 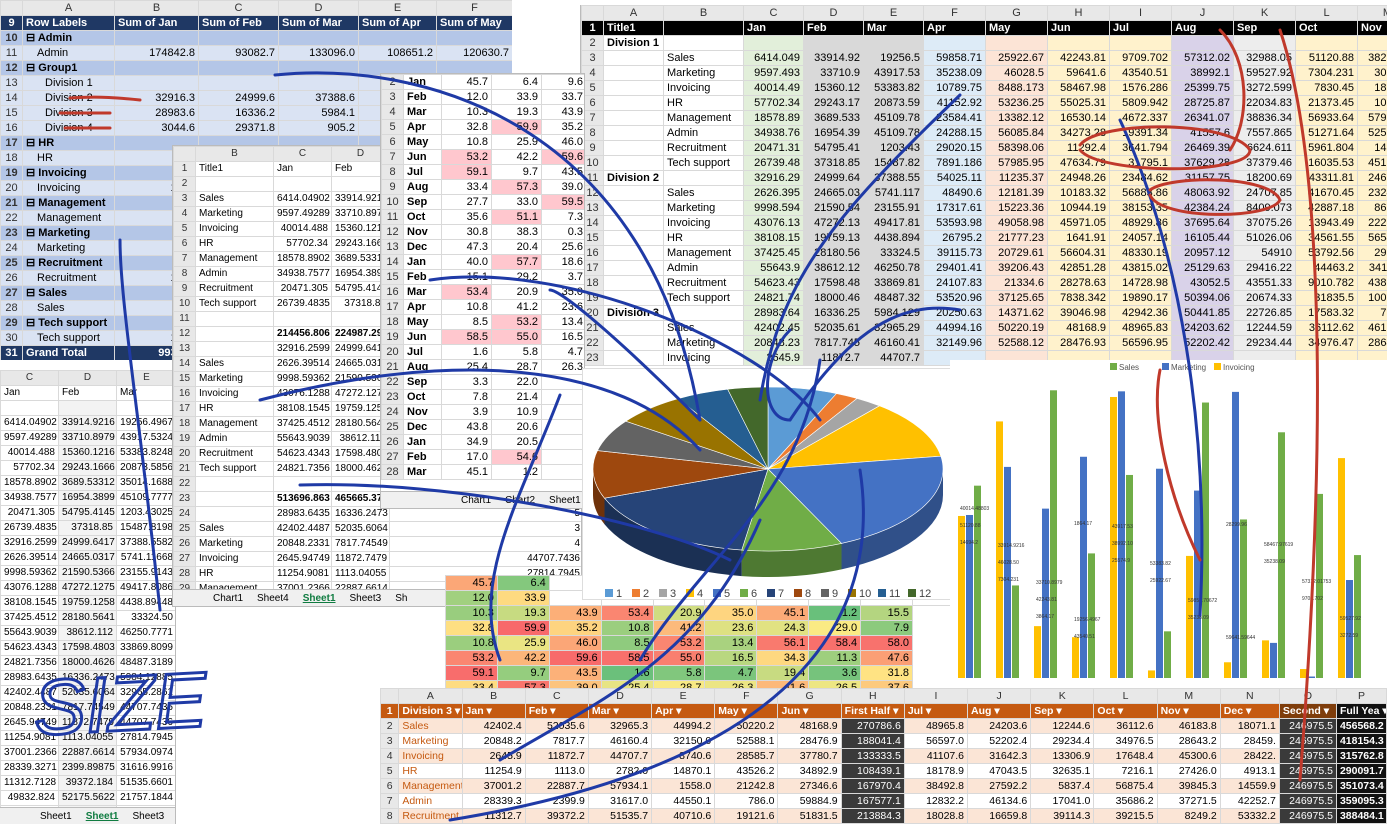 What do you see at coordinates (516, 337) in the screenshot?
I see `value-cell: 55.0` at bounding box center [516, 337].